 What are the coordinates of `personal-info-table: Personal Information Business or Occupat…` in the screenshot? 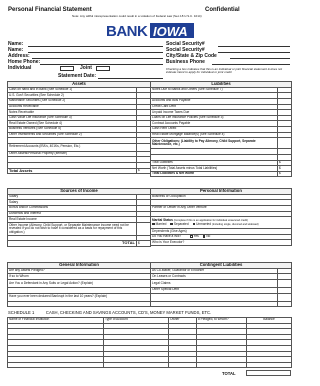 It's located at (221, 217).